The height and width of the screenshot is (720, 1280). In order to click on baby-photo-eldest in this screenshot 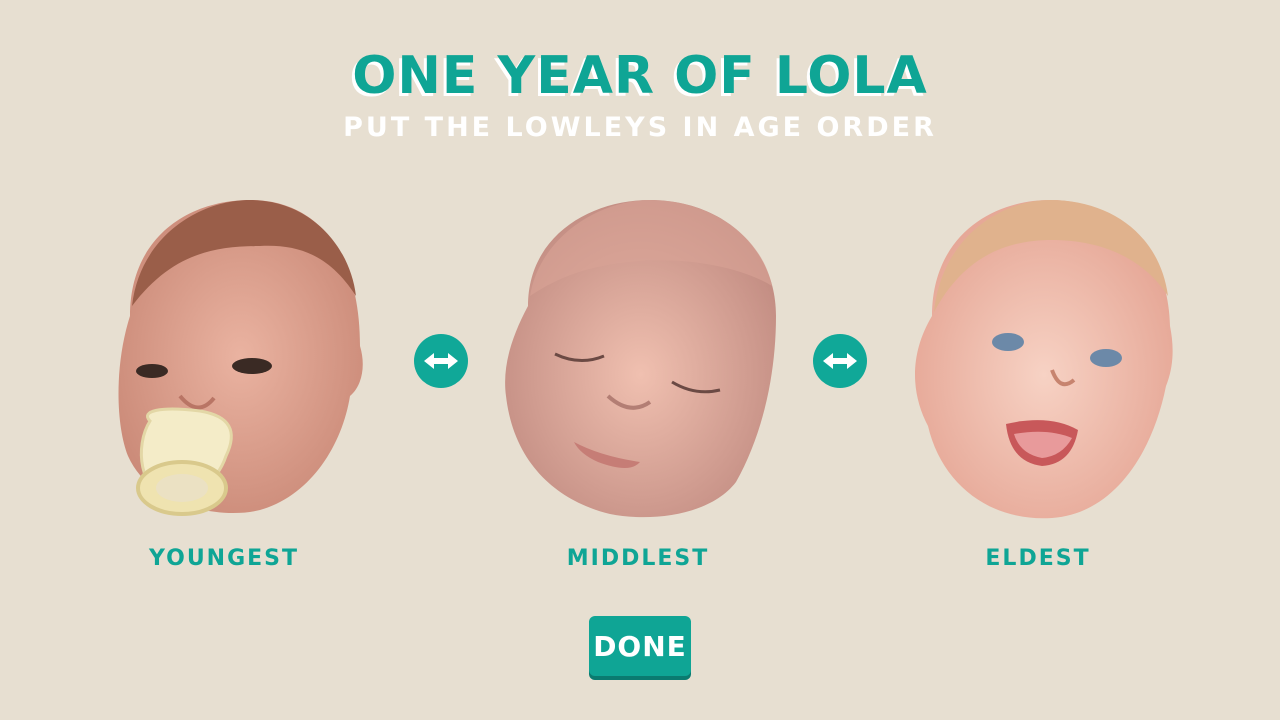, I will do `click(1040, 359)`.